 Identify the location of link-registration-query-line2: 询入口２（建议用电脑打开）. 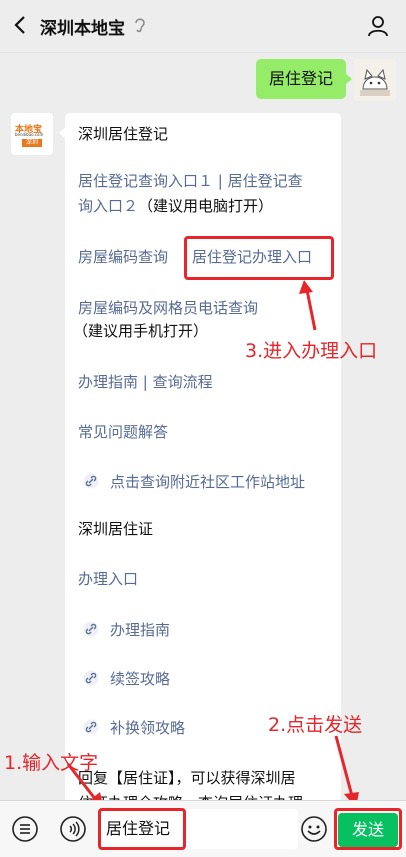
(175, 205).